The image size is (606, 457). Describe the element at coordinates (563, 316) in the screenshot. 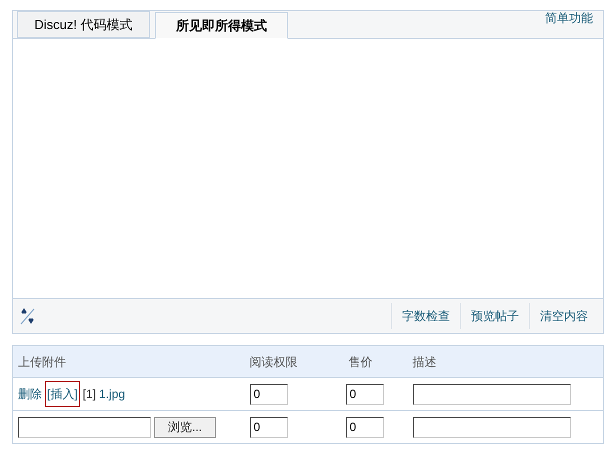

I see `toolbar-link: 清空内容` at that location.